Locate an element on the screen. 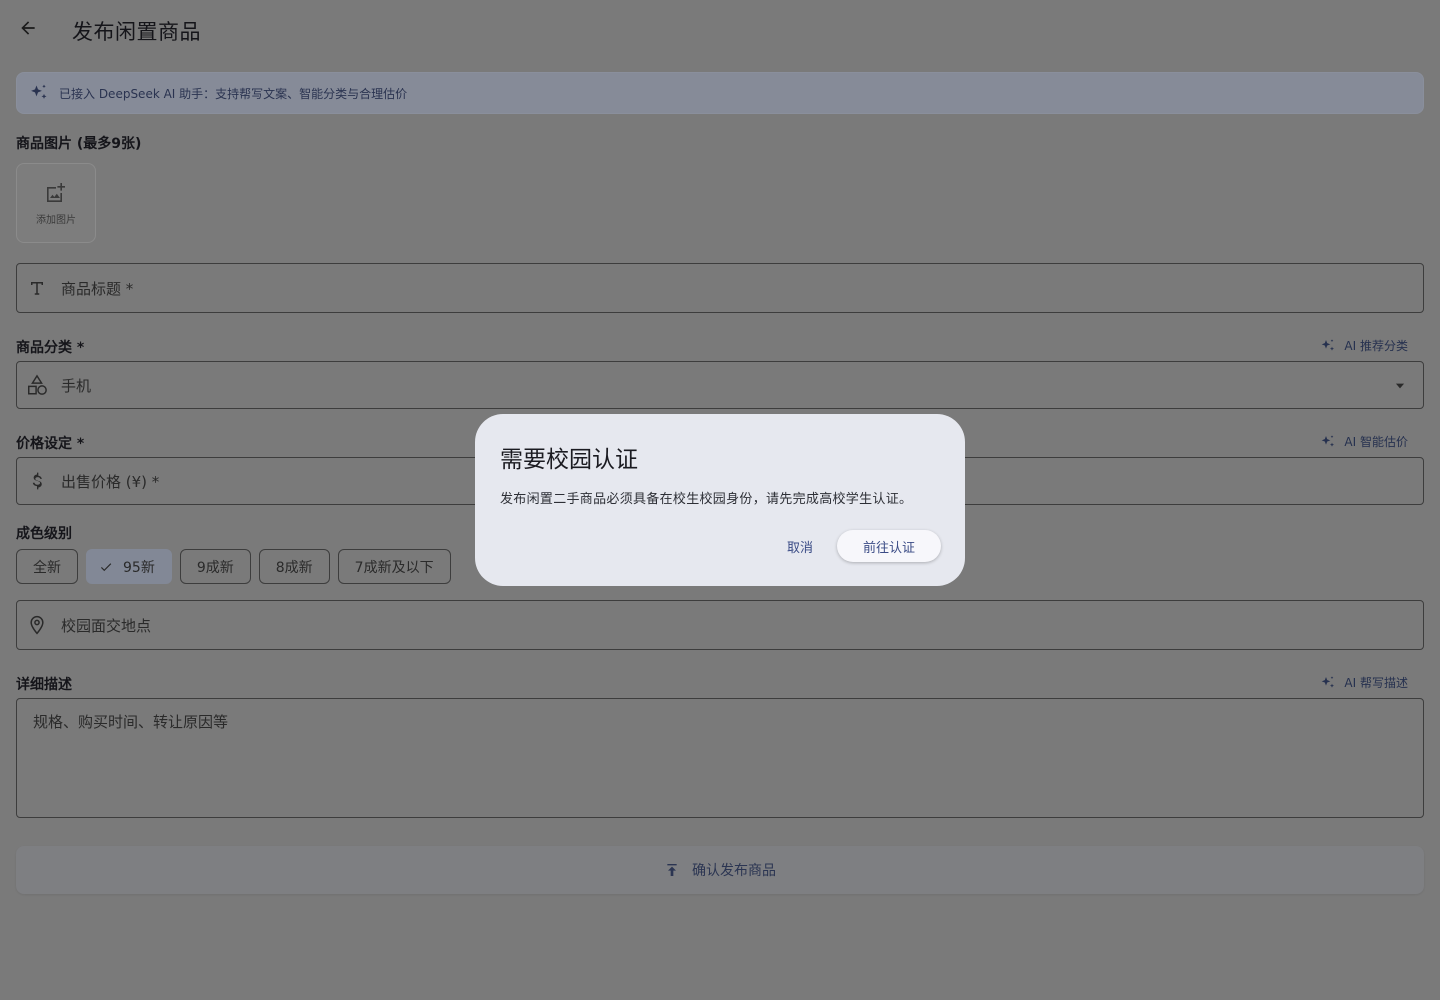 This screenshot has height=1000, width=1440. chip-label: 7成新及以下 is located at coordinates (394, 567).